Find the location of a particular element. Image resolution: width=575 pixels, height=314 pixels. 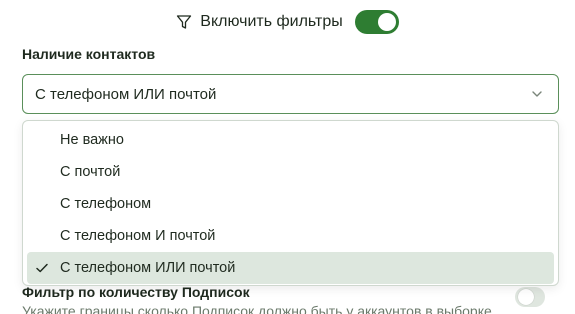

check-icon is located at coordinates (42, 268).